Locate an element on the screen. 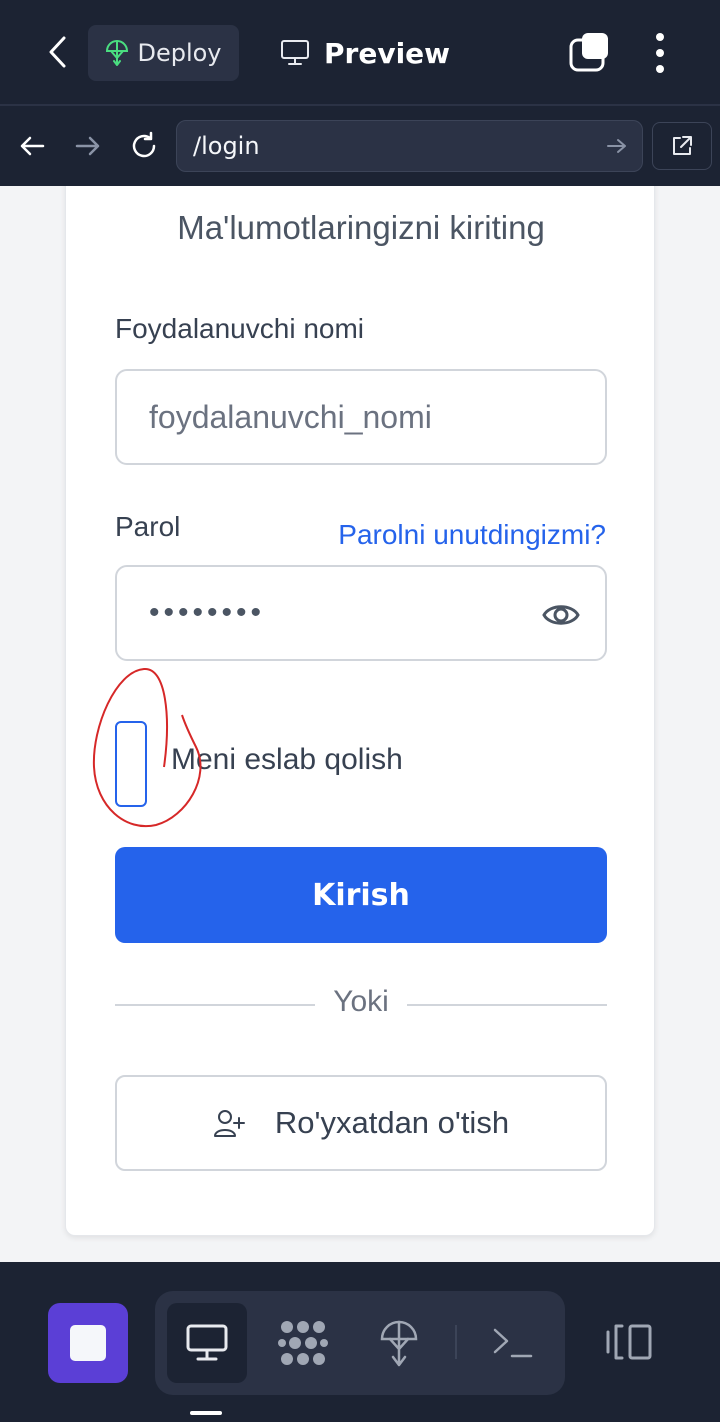 The height and width of the screenshot is (1422, 720). username-input: foydalanuvchi_nomi is located at coordinates (361, 417).